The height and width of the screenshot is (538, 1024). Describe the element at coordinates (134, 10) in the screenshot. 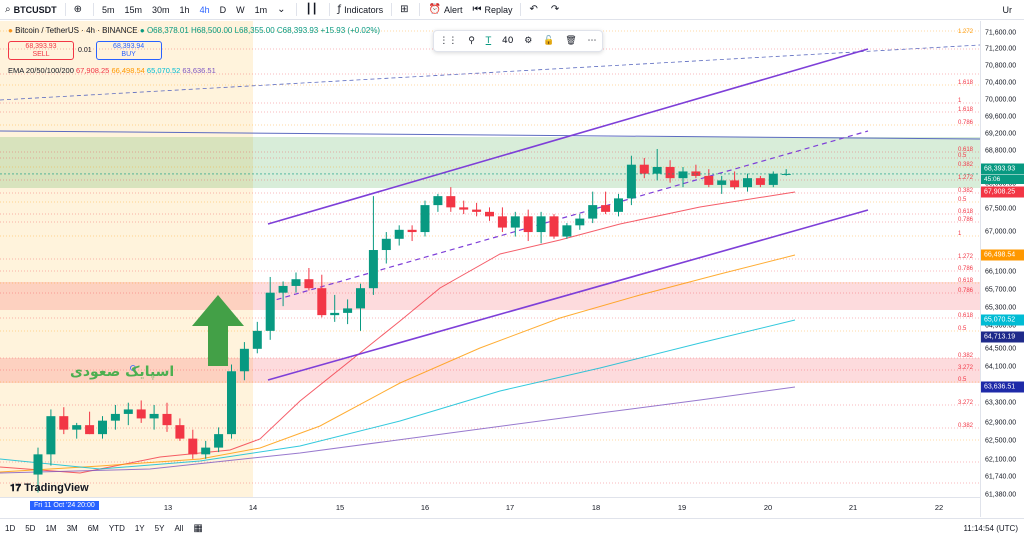

I see `interval-15m: 15m` at that location.